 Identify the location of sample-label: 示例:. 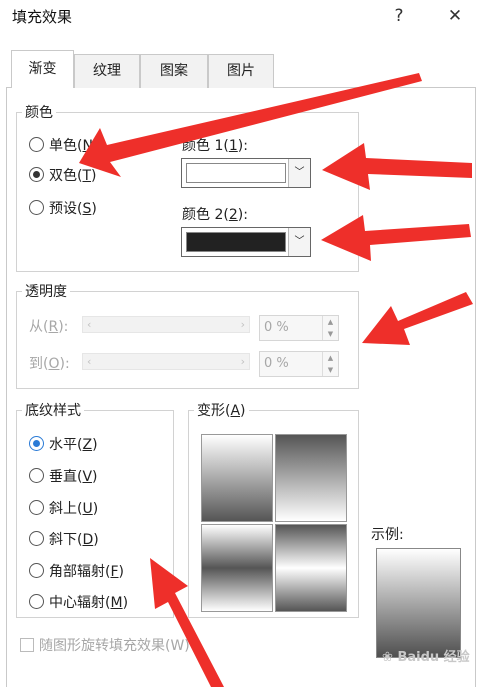
(387, 535).